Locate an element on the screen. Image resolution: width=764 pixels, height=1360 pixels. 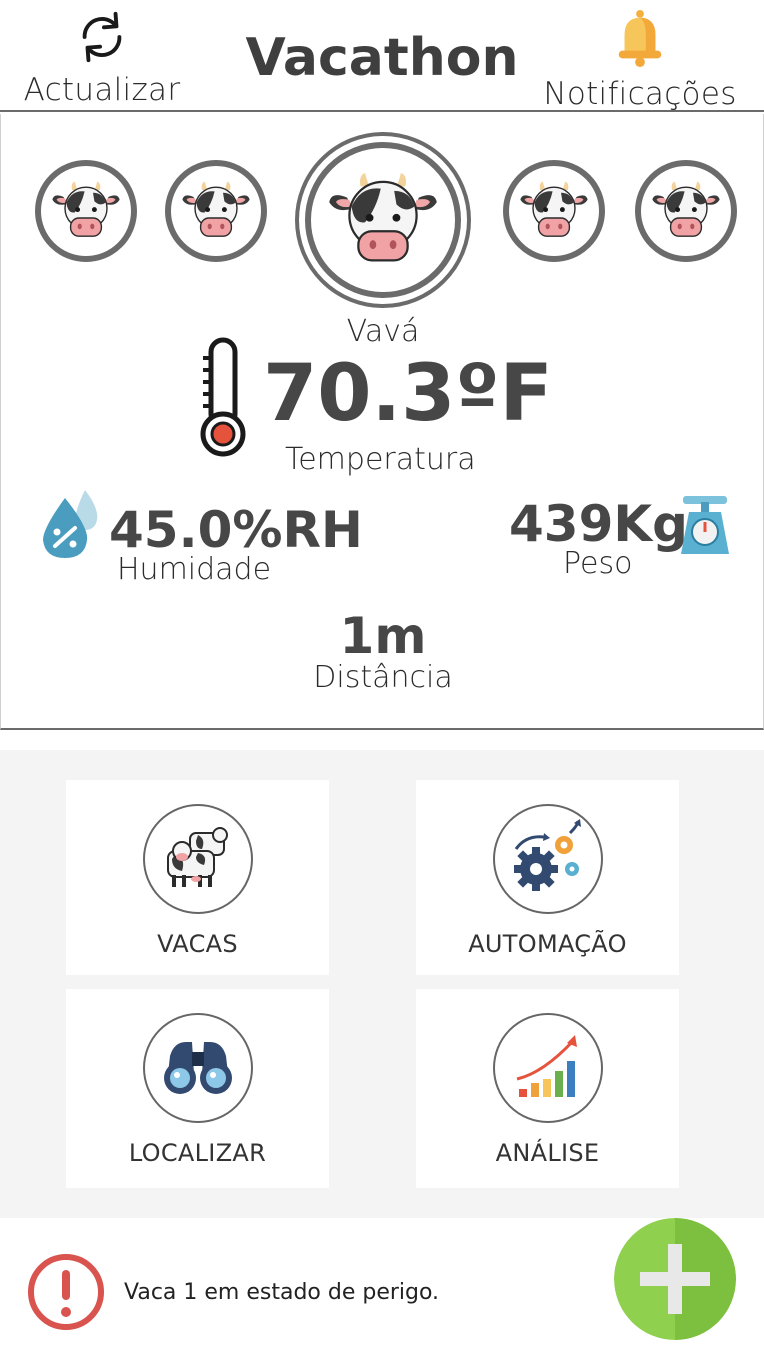
menu-cows-button: VACAS is located at coordinates (197, 877).